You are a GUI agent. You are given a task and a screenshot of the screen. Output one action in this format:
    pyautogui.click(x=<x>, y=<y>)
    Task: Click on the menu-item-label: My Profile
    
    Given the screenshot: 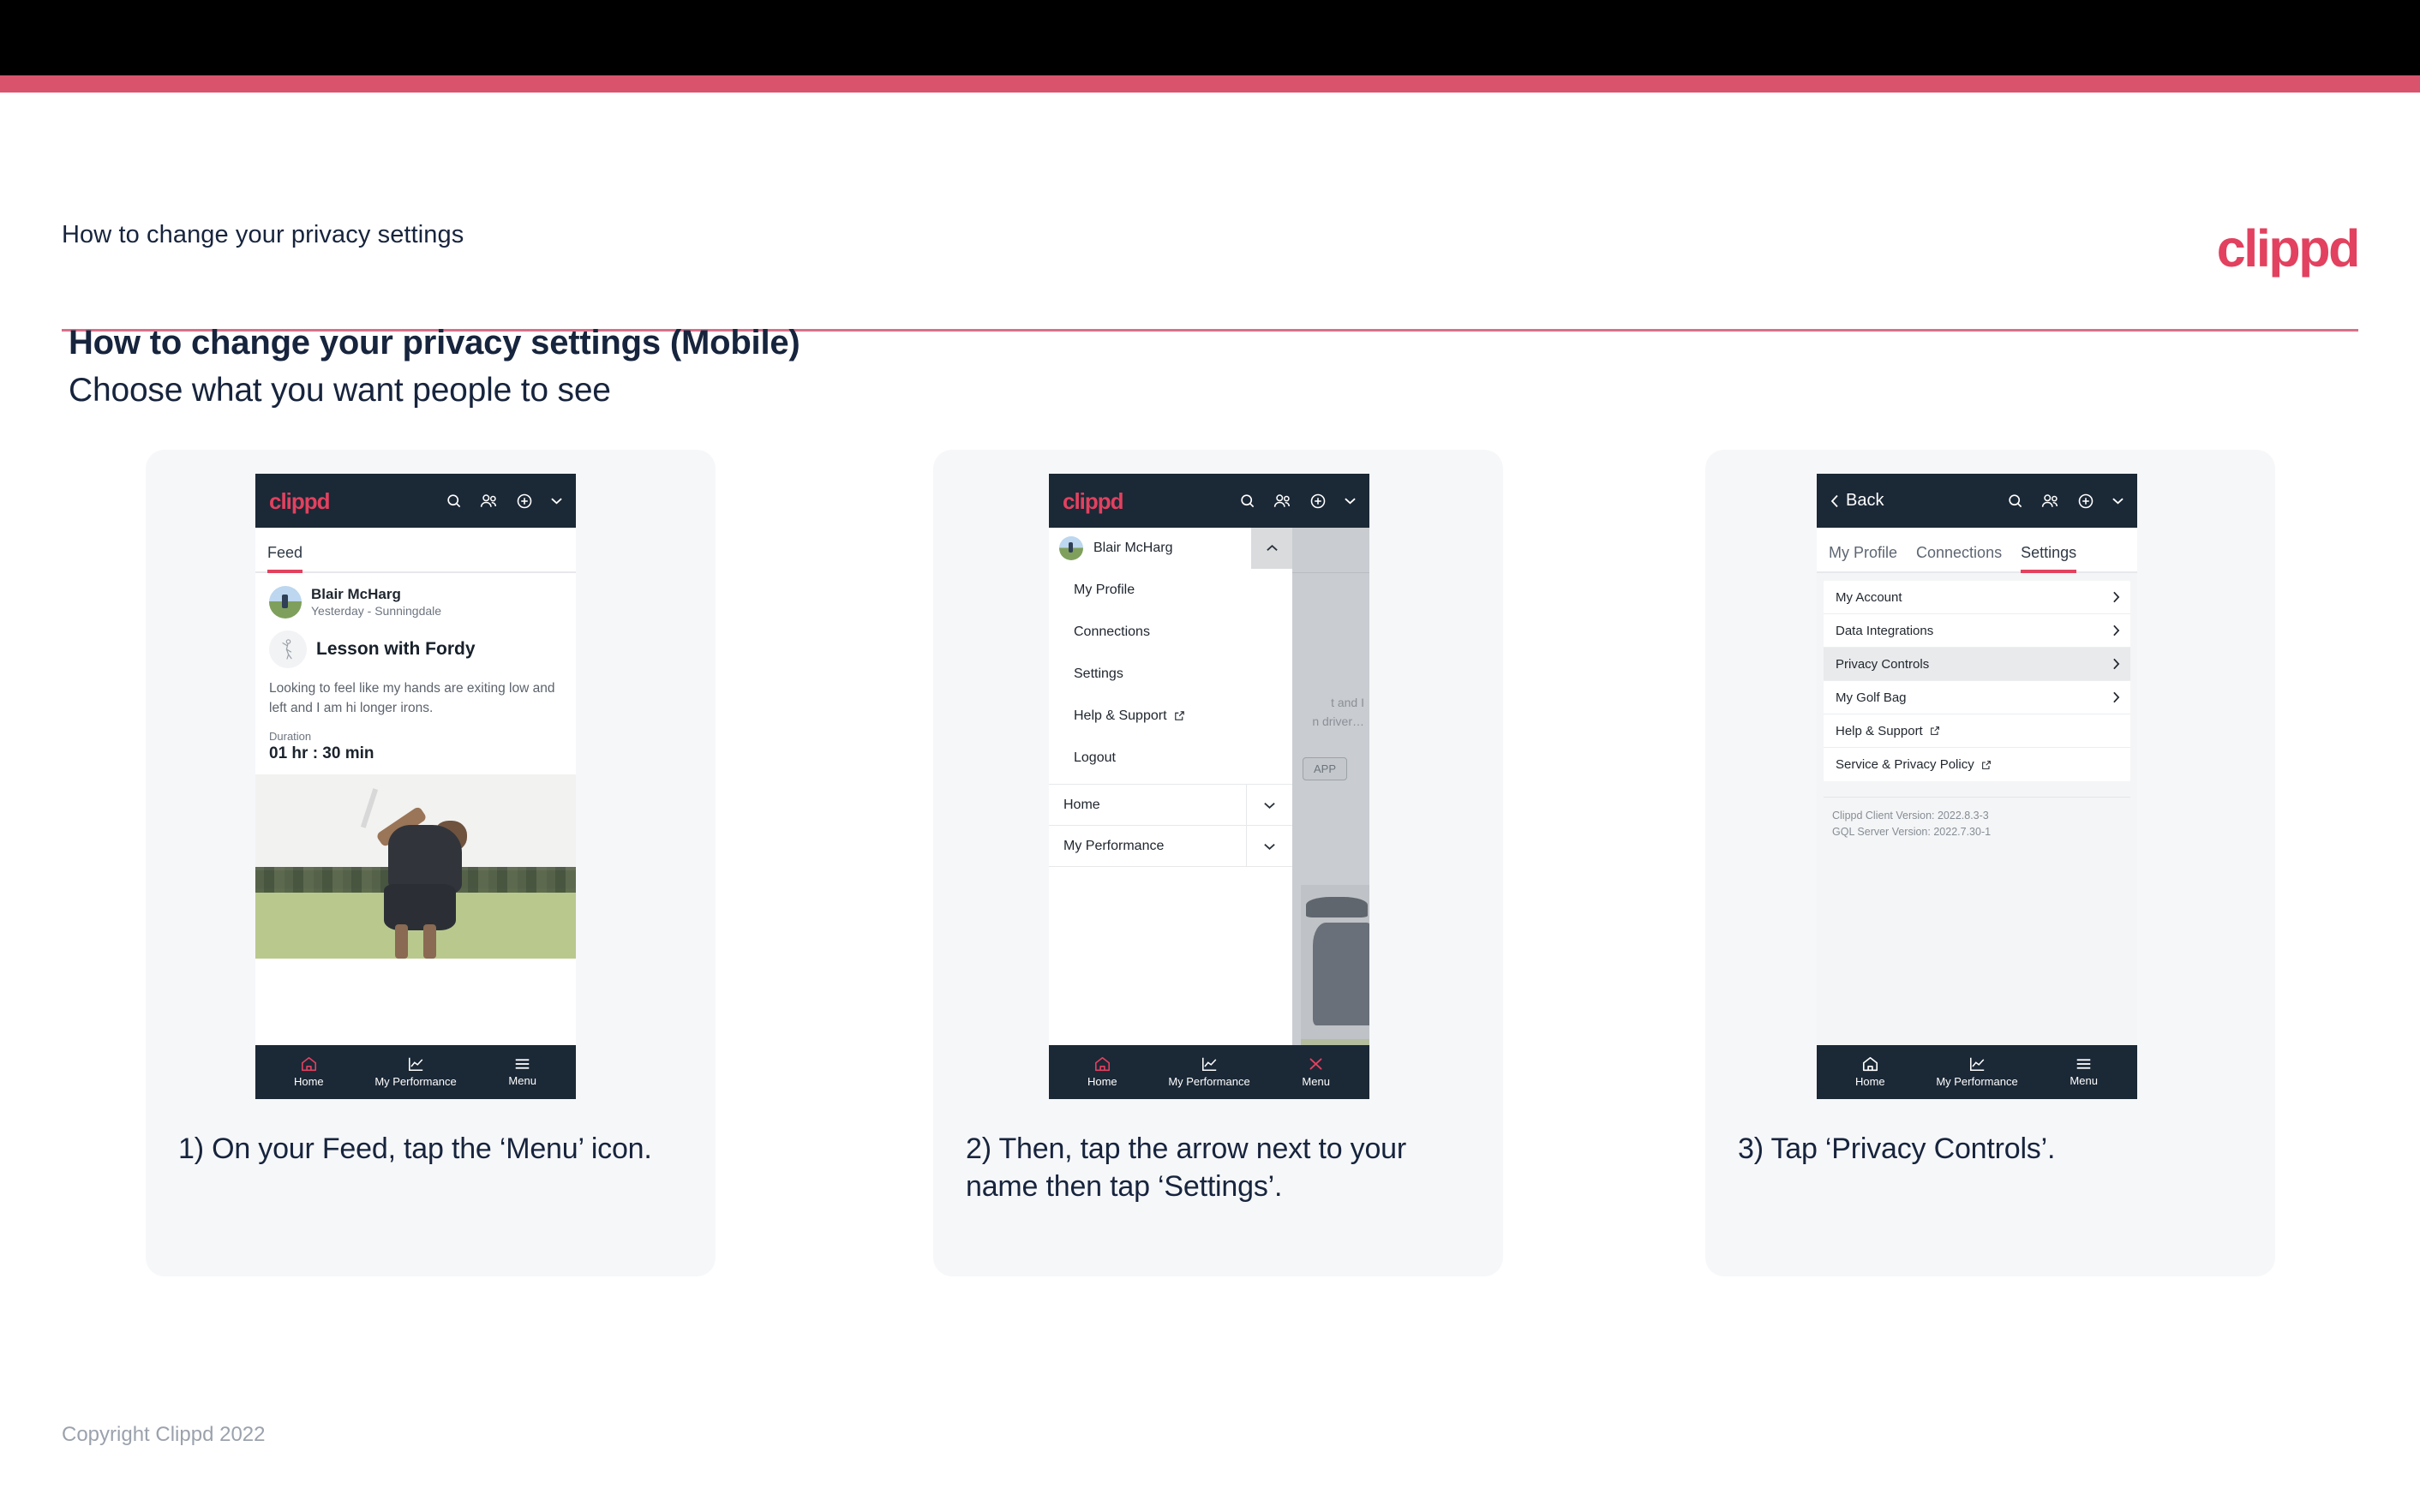 What is the action you would take?
    pyautogui.click(x=1104, y=589)
    